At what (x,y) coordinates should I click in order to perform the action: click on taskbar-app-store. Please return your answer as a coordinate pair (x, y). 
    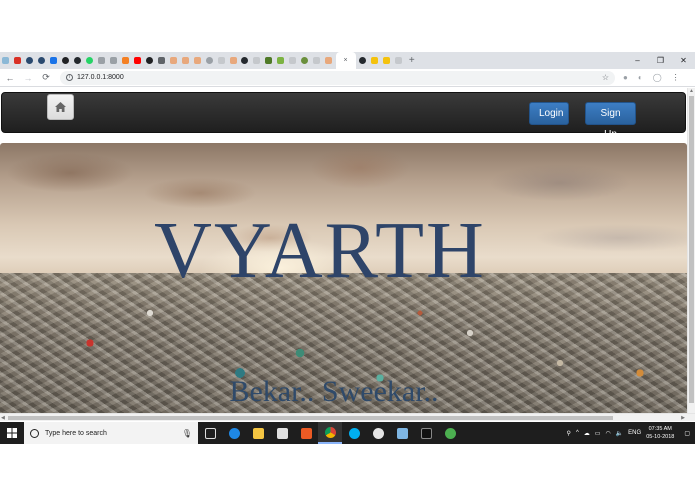
    Looking at the image, I should click on (282, 433).